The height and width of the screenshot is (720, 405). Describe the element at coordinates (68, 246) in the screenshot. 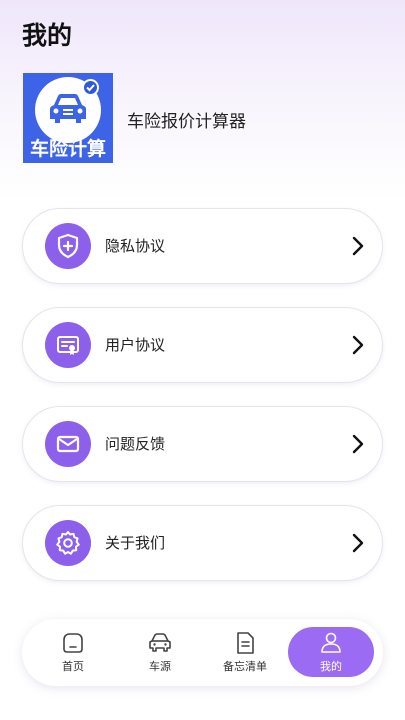

I see `shield-plus-icon` at that location.